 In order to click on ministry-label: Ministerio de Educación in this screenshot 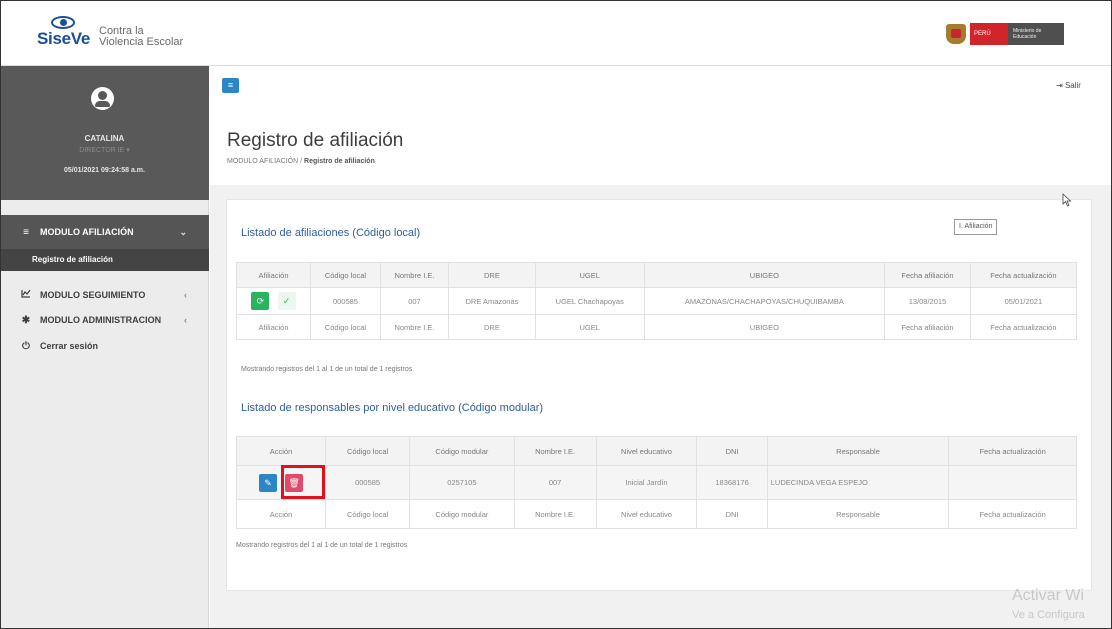, I will do `click(1036, 34)`.